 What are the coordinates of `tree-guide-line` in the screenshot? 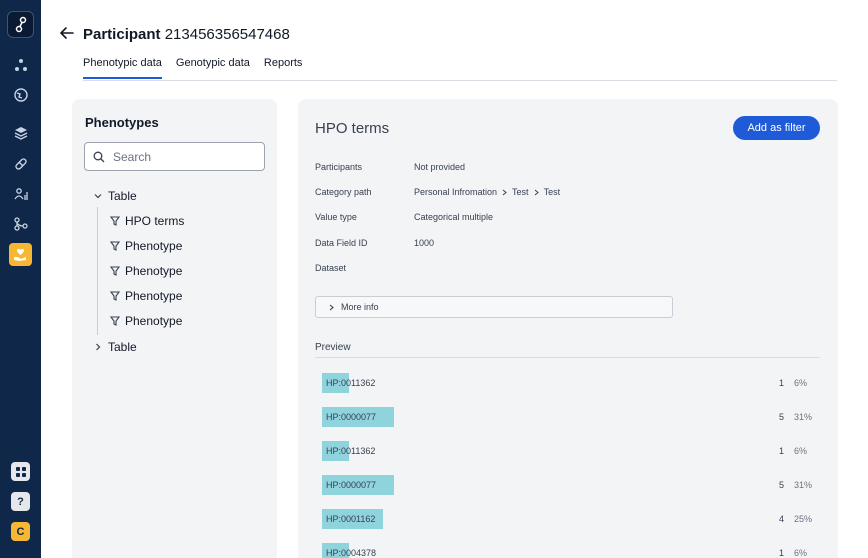 It's located at (97, 271).